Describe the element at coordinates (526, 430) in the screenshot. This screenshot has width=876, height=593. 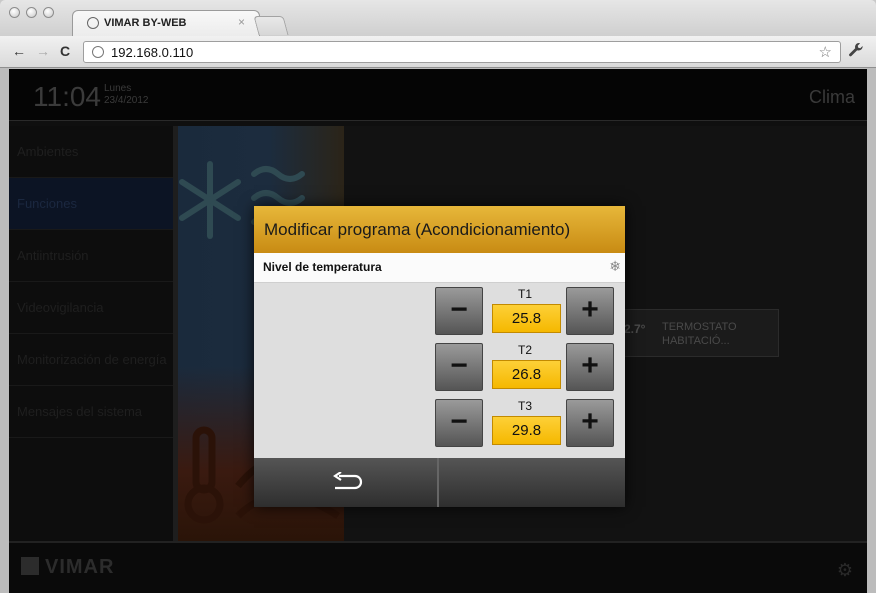
I see `level-value: 29.8` at that location.